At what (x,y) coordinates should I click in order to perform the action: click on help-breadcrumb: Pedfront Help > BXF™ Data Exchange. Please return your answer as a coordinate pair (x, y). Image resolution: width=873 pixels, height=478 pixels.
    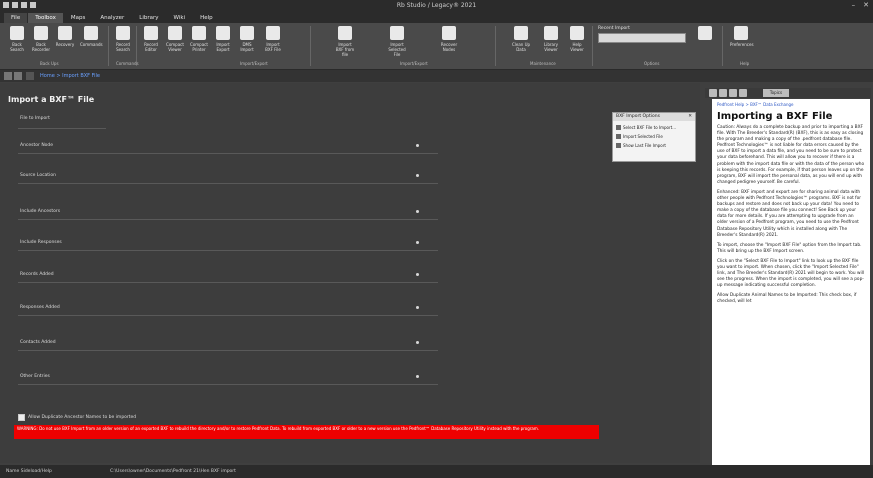
    Looking at the image, I should click on (791, 104).